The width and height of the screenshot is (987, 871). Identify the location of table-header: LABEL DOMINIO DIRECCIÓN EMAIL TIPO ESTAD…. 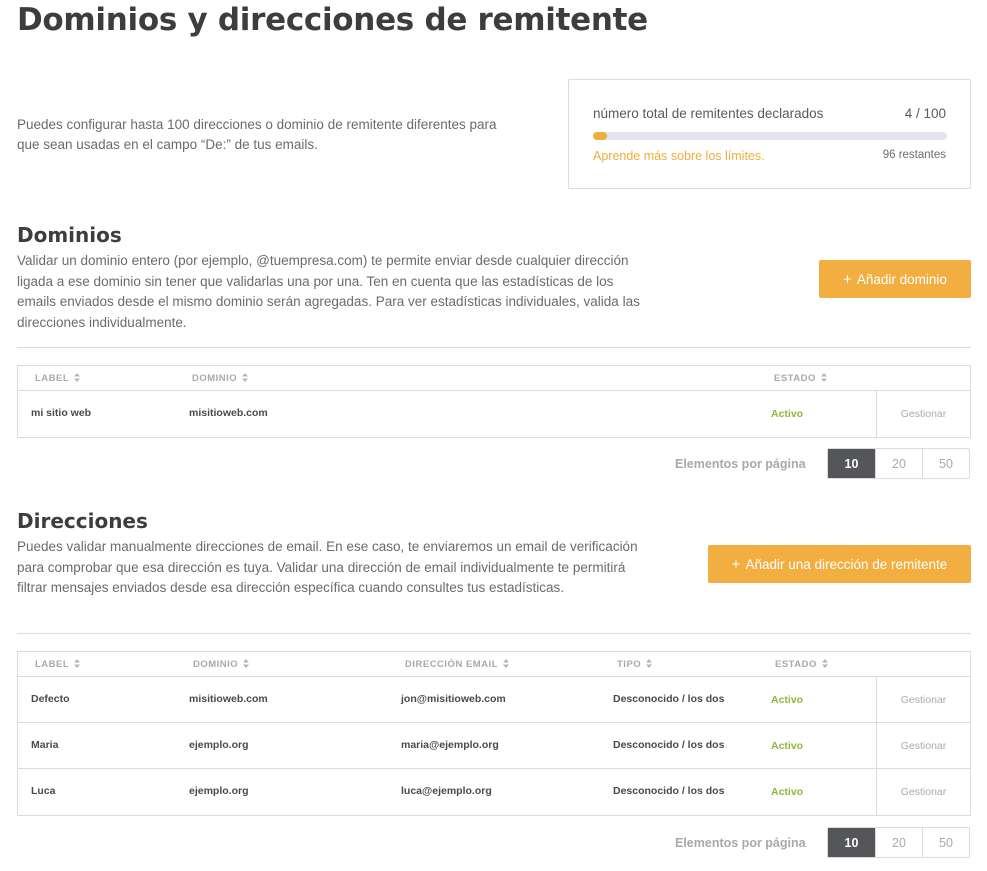
(494, 664).